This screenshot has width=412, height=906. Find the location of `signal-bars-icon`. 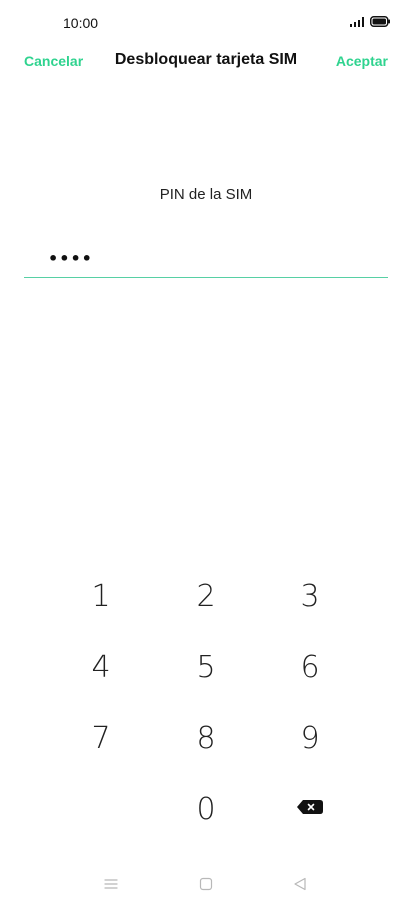

signal-bars-icon is located at coordinates (357, 21).